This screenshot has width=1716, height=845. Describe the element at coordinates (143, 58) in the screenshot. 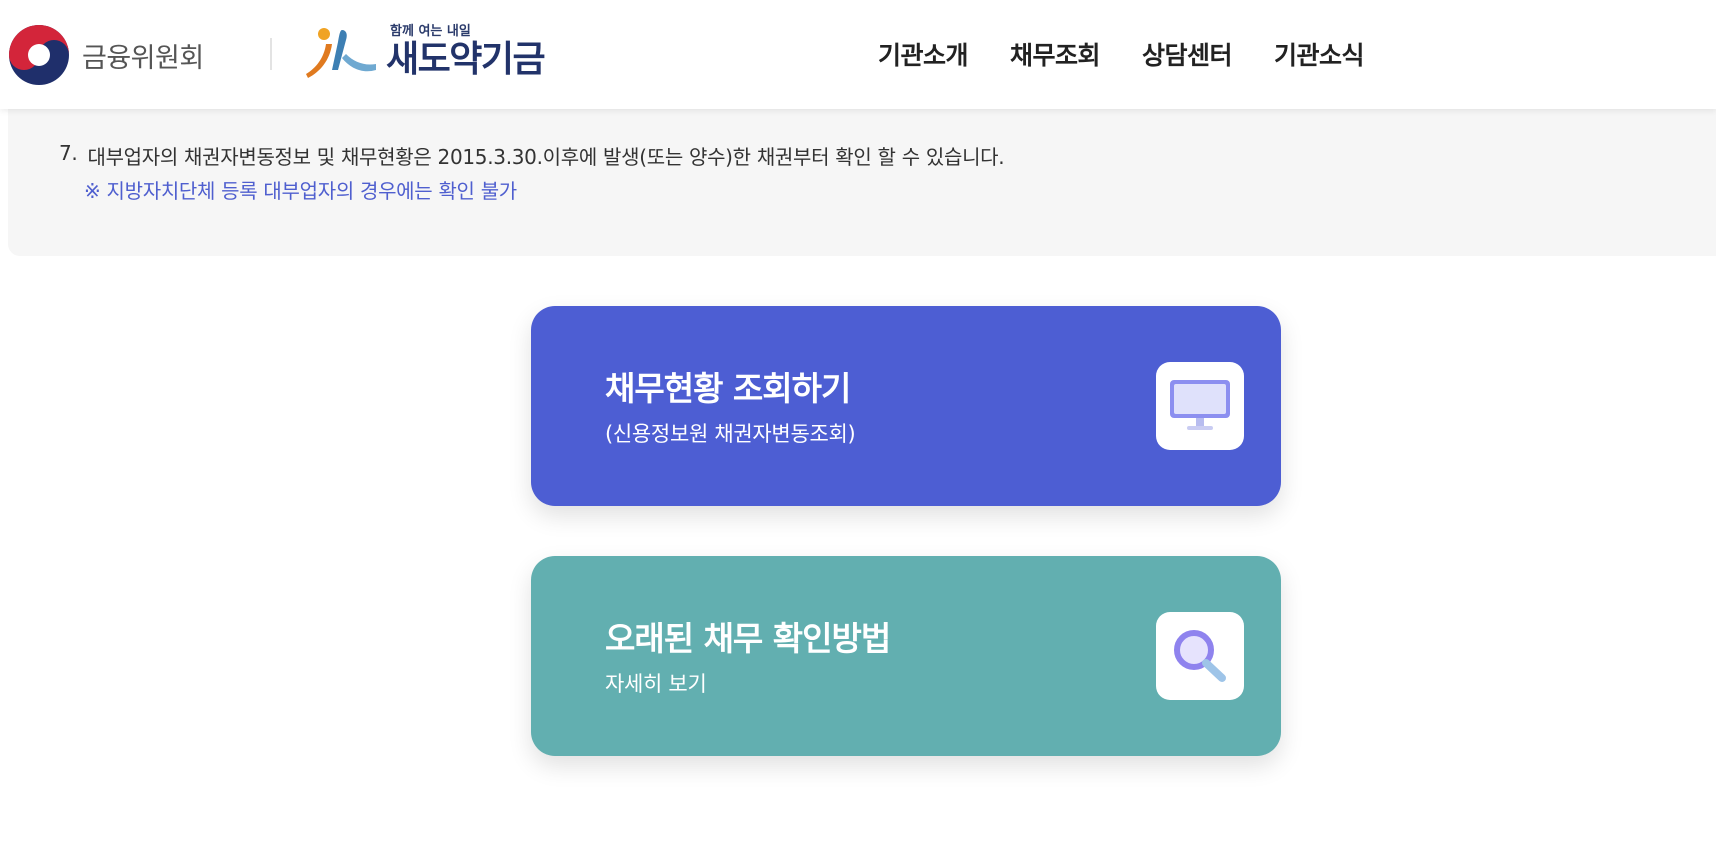

I see `gov-agency-name: 금융위원회` at that location.